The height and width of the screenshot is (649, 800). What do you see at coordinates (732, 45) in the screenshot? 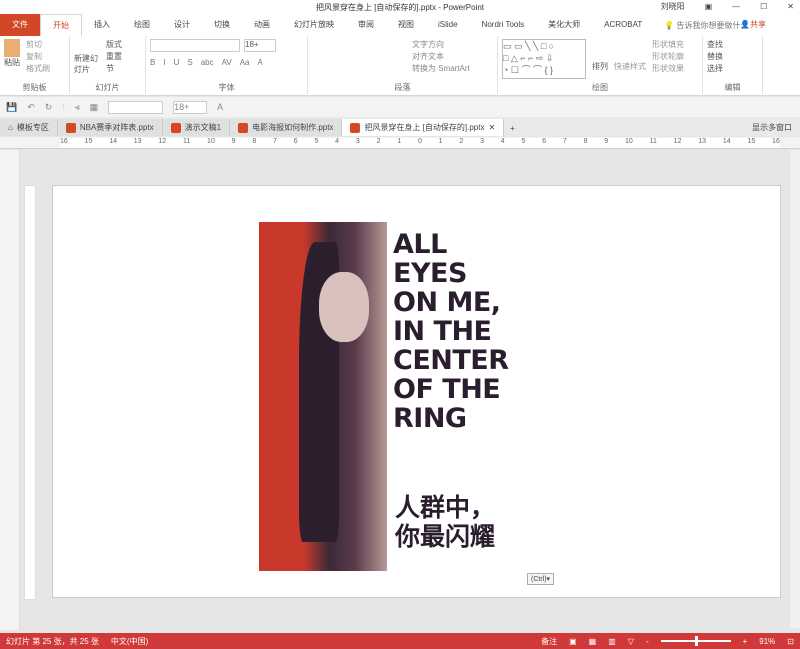
I see `find-button: 查找` at bounding box center [732, 45].